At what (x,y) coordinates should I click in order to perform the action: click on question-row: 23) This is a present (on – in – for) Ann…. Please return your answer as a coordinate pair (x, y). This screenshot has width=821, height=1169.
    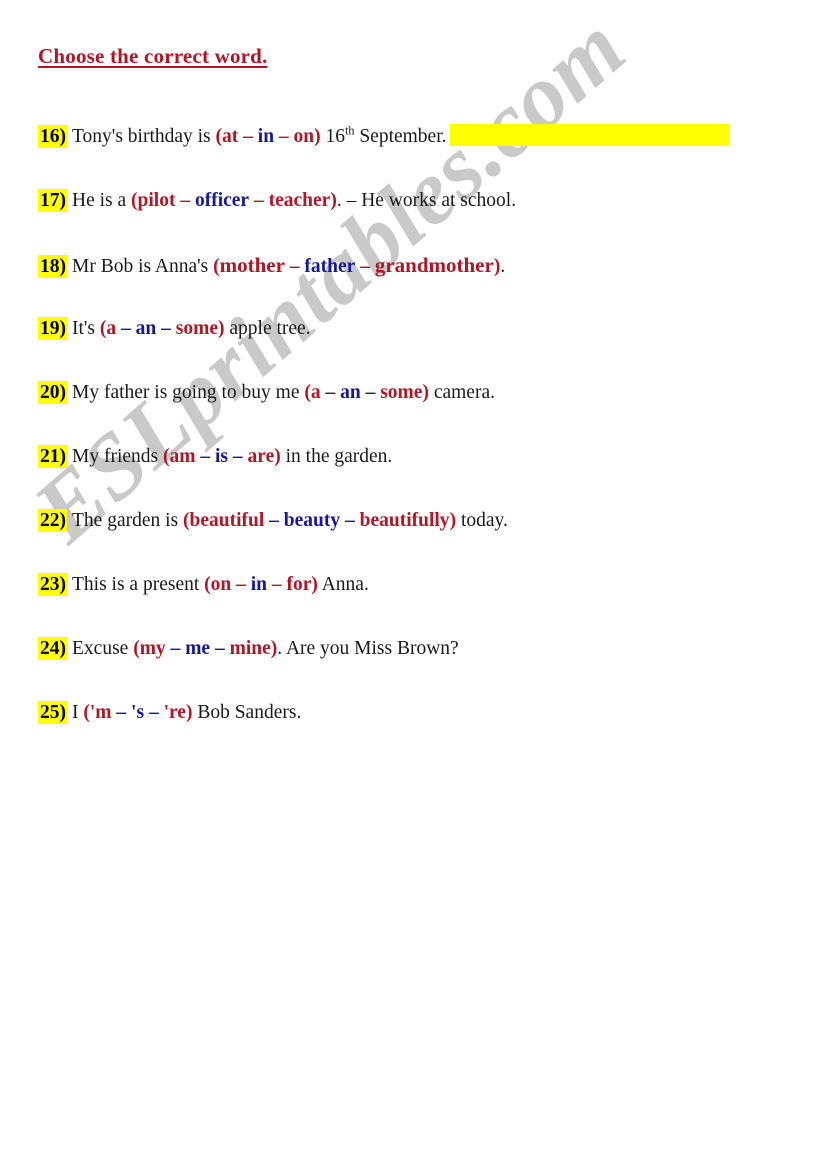
    Looking at the image, I should click on (418, 603).